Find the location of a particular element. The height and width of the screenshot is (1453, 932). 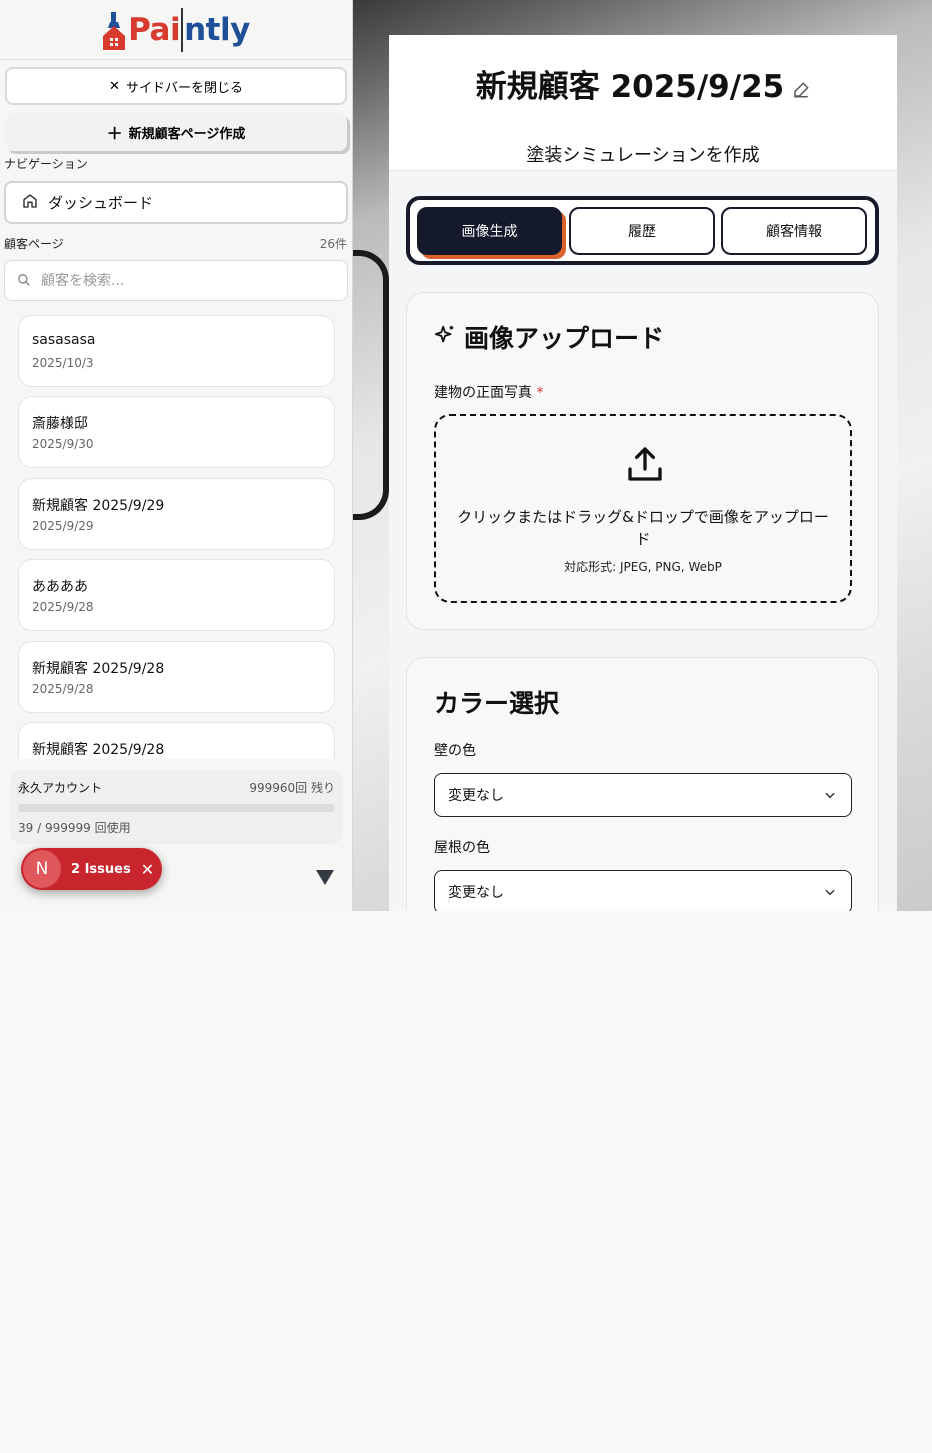

tab-bar: 画像生成 履歴 顧客情報 is located at coordinates (642, 230).